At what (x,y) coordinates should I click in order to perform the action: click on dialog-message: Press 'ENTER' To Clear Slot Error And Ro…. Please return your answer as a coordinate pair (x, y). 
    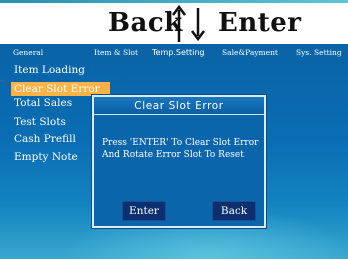
    Looking at the image, I should click on (182, 149).